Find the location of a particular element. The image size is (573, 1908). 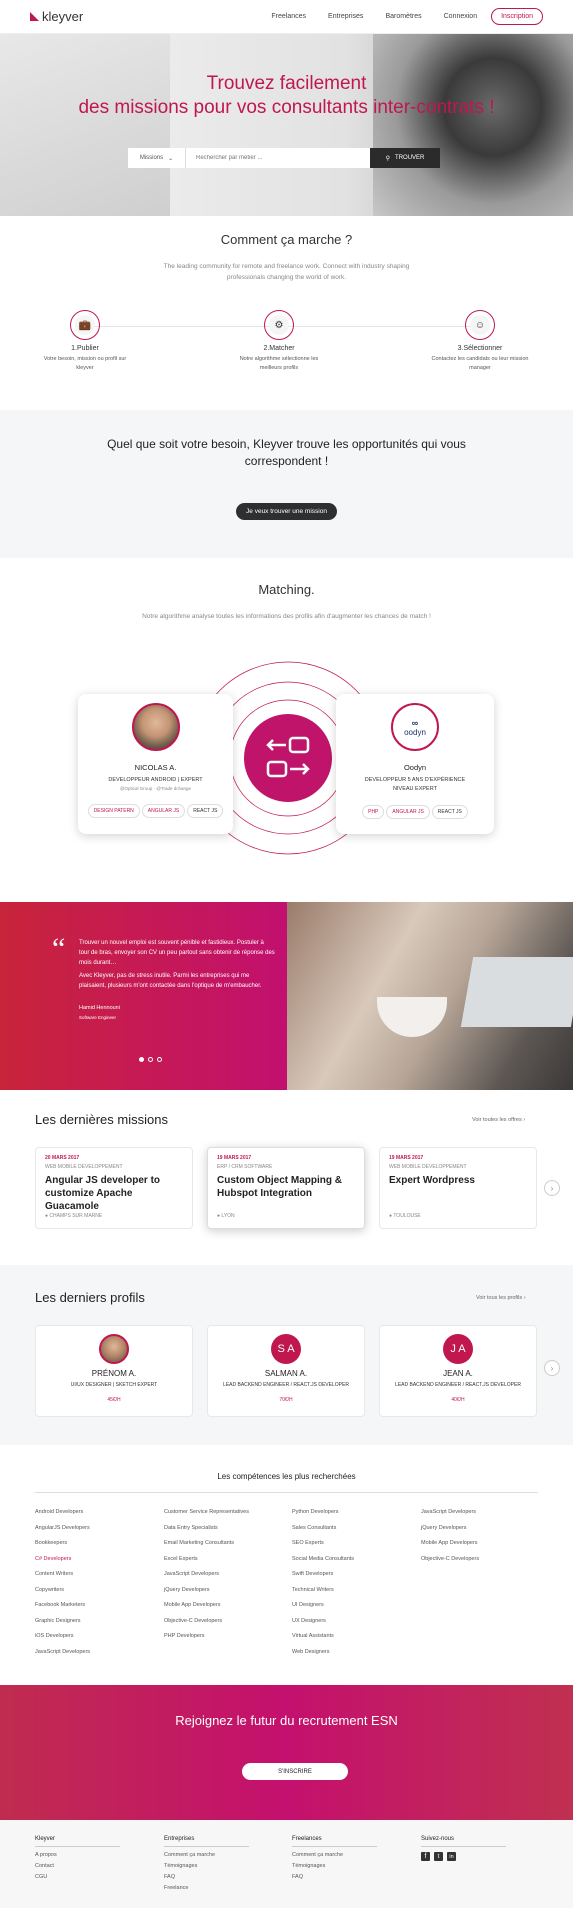

footer-link: Freelance is located at coordinates (219, 1890).